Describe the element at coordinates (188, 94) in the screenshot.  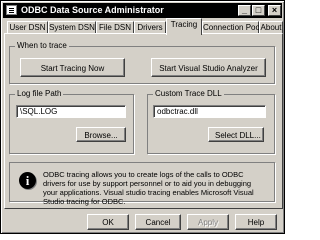
I see `custom-trace-dll-label: Custom Trace DLL` at that location.